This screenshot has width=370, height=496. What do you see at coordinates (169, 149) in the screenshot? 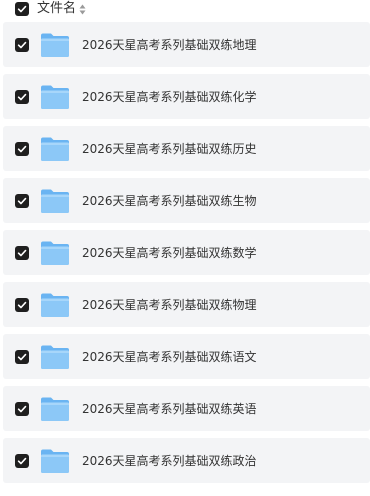
I see `file-name: 2026天星高考系列基础双练历史` at bounding box center [169, 149].